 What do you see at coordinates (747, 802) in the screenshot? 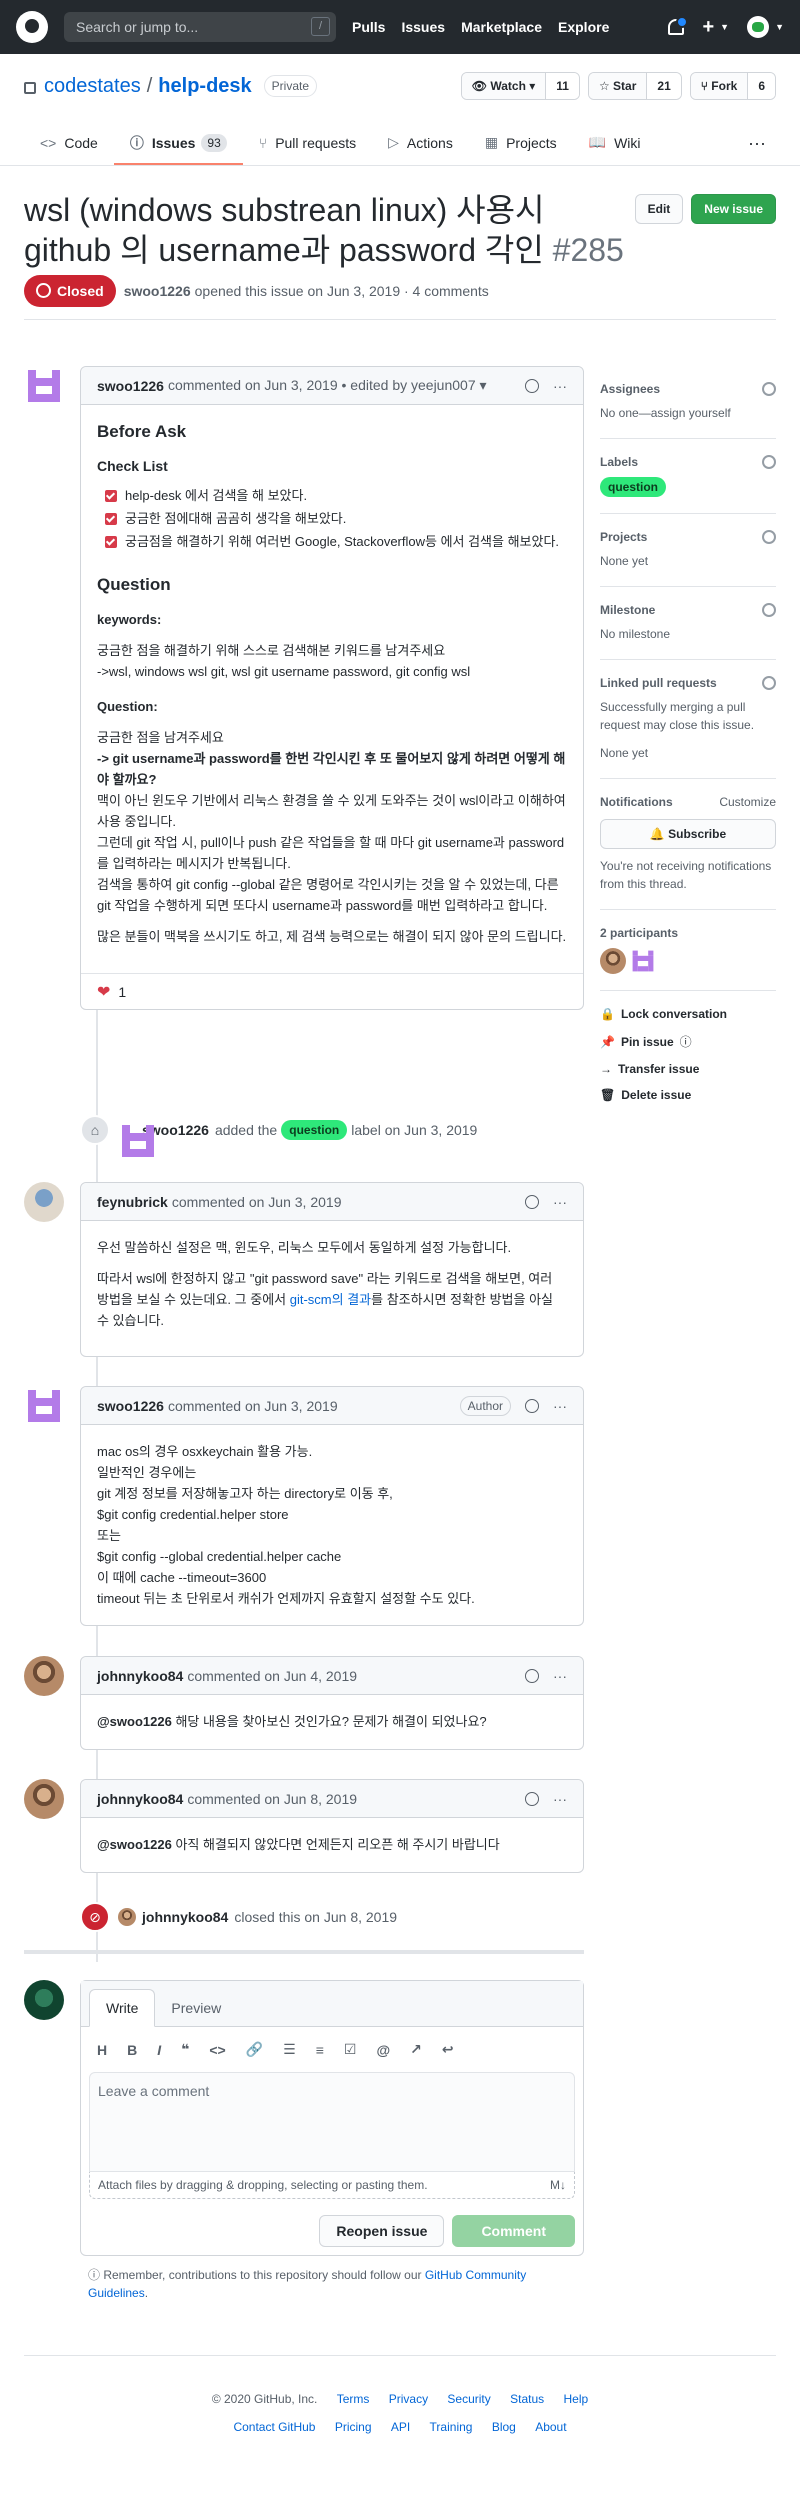
I see `customize-link: Customize` at bounding box center [747, 802].